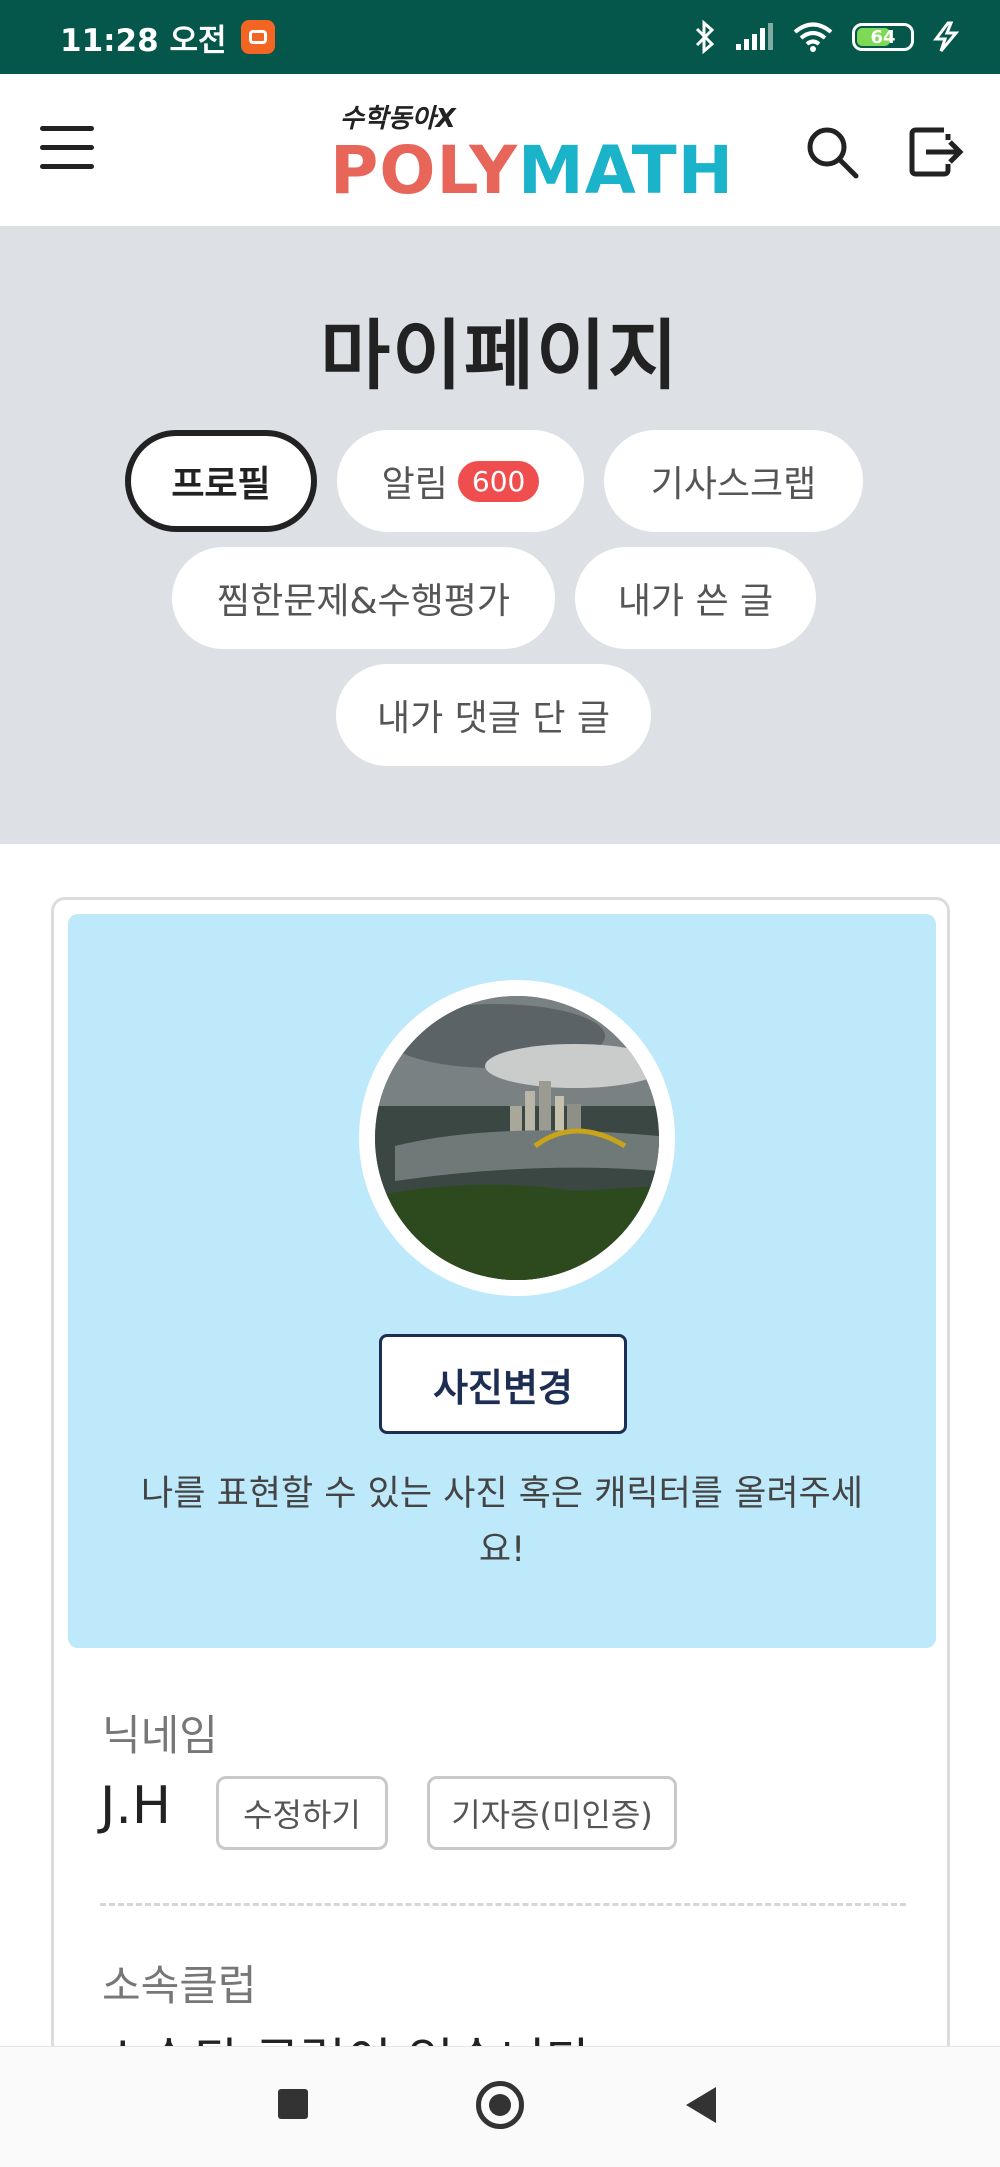  Describe the element at coordinates (832, 152) in the screenshot. I see `search-icon` at that location.